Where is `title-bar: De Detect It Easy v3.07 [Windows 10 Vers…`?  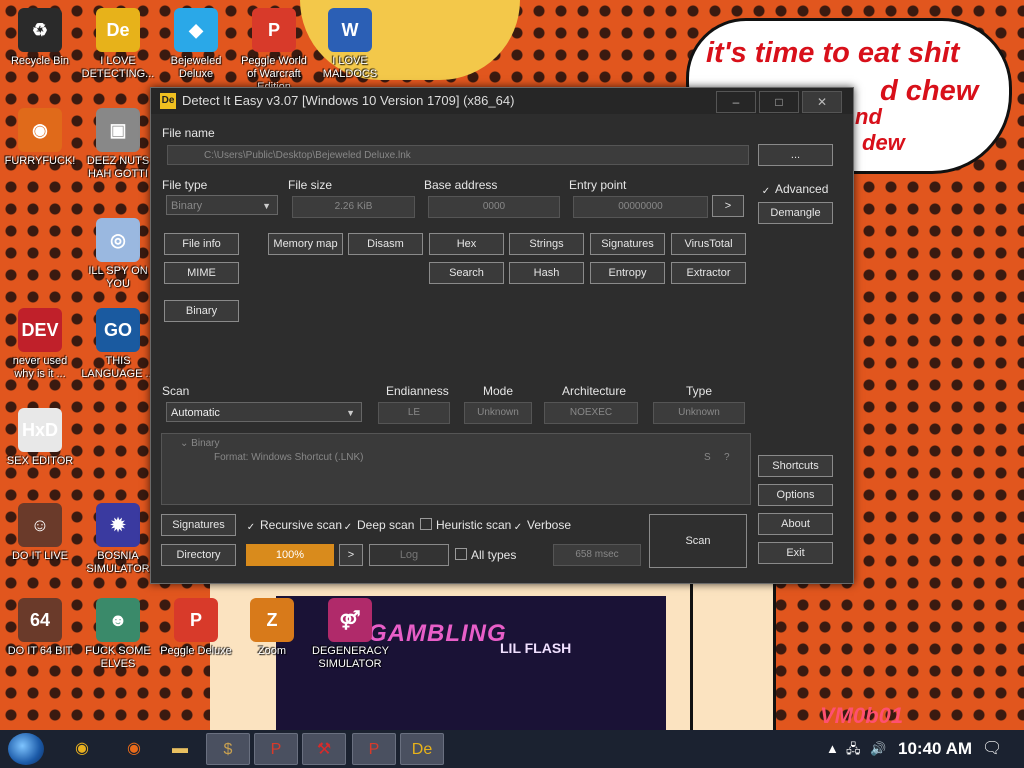
title-bar: De Detect It Easy v3.07 [Windows 10 Vers… is located at coordinates (502, 101).